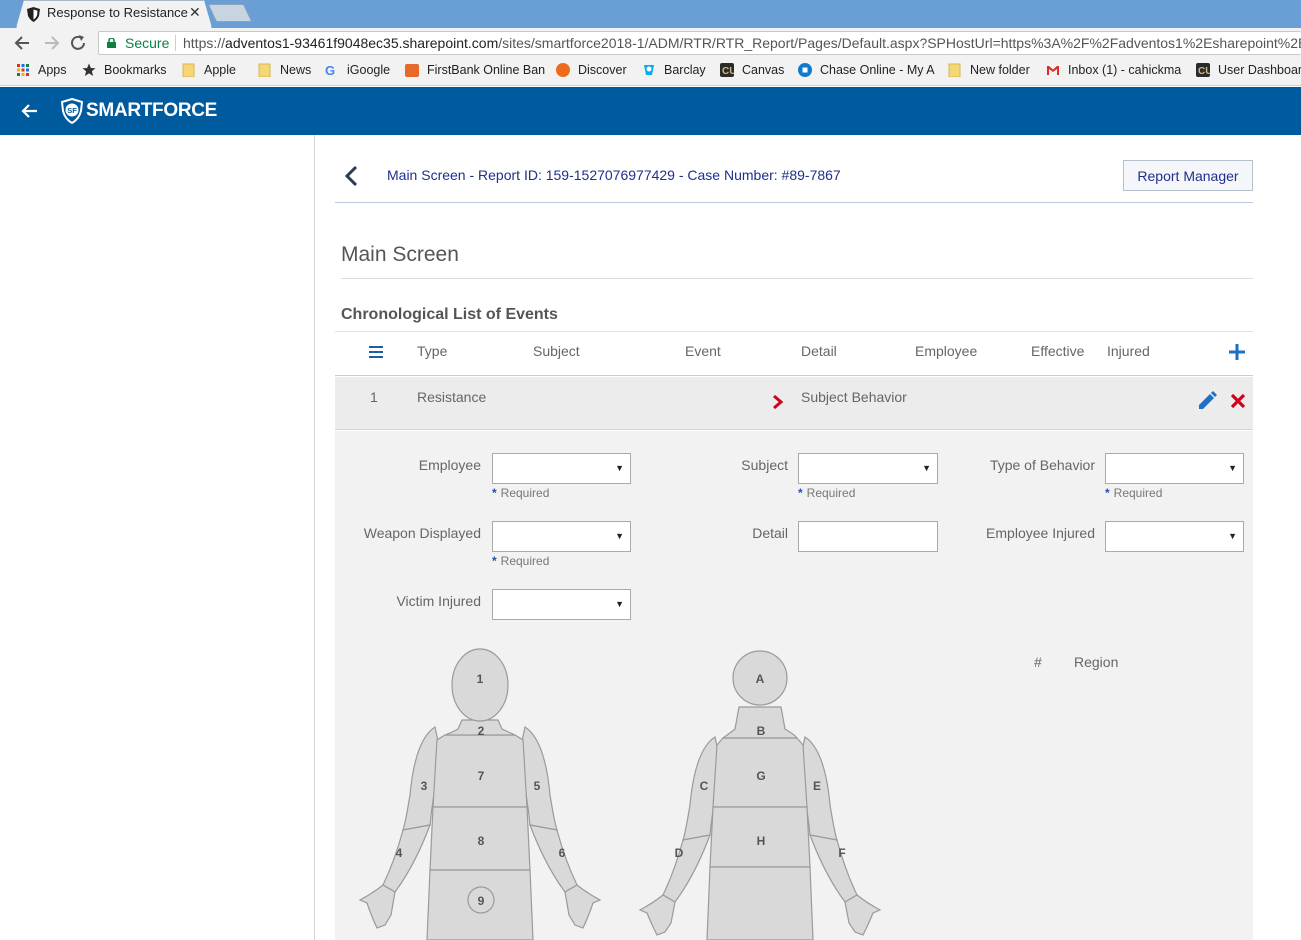  I want to click on required-star: *, so click(800, 493).